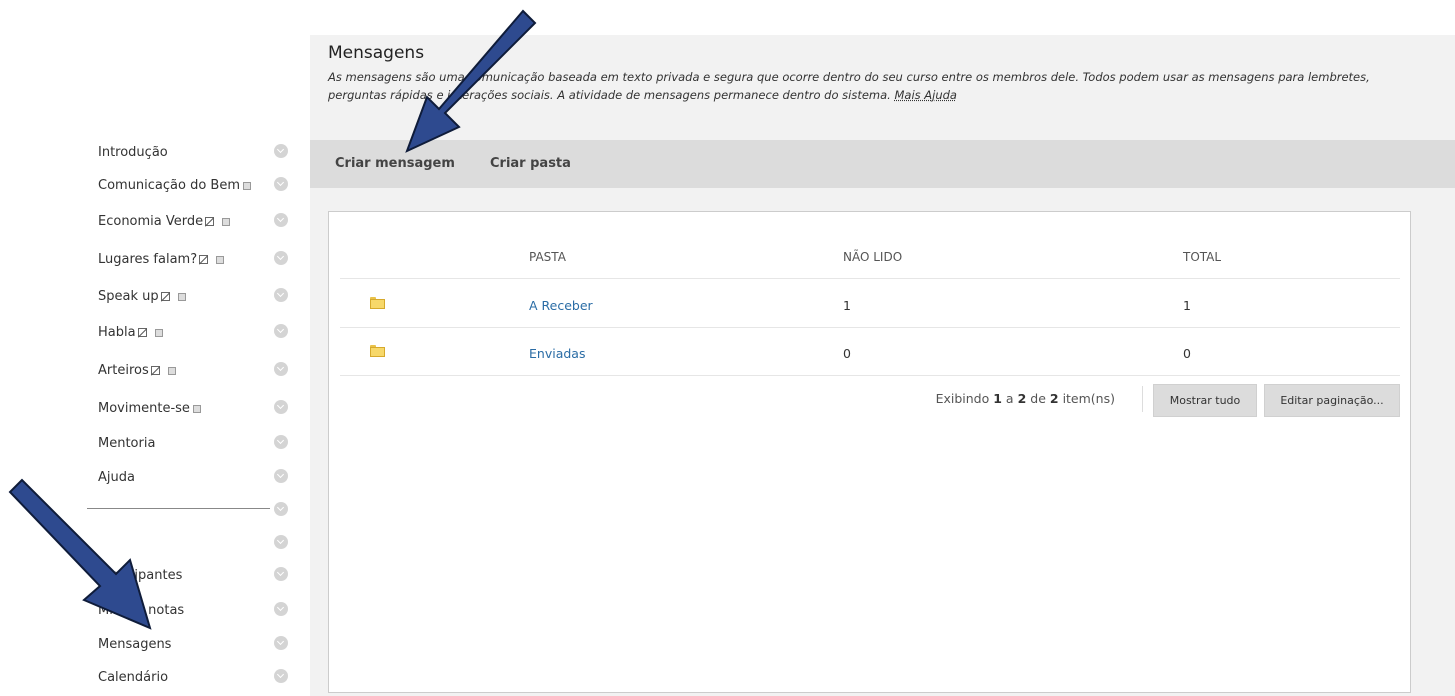  What do you see at coordinates (198, 578) in the screenshot?
I see `menu-item-participantes: Participantes` at bounding box center [198, 578].